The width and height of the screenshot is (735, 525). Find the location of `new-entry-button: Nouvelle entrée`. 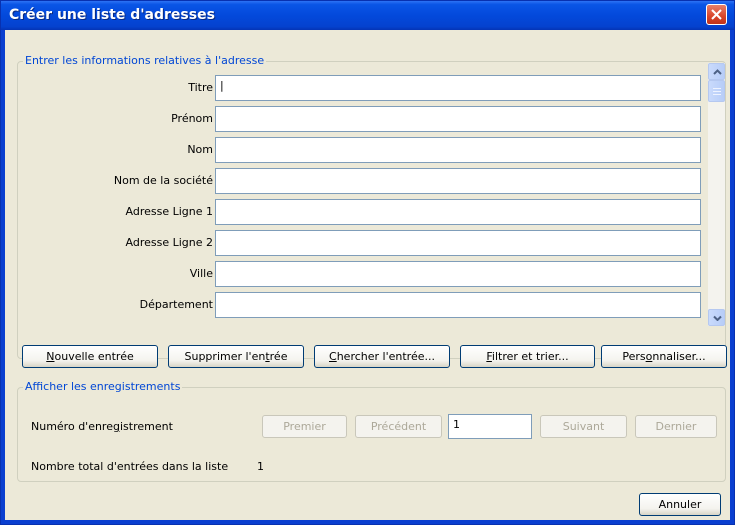

new-entry-button: Nouvelle entrée is located at coordinates (90, 356).